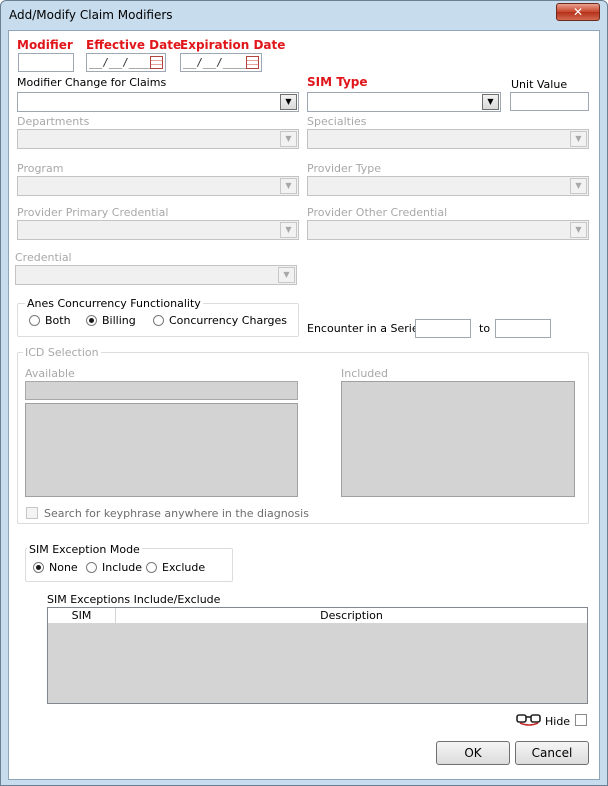 Image resolution: width=608 pixels, height=786 pixels. Describe the element at coordinates (216, 62) in the screenshot. I see `expiration-date-value: __/__/____` at that location.